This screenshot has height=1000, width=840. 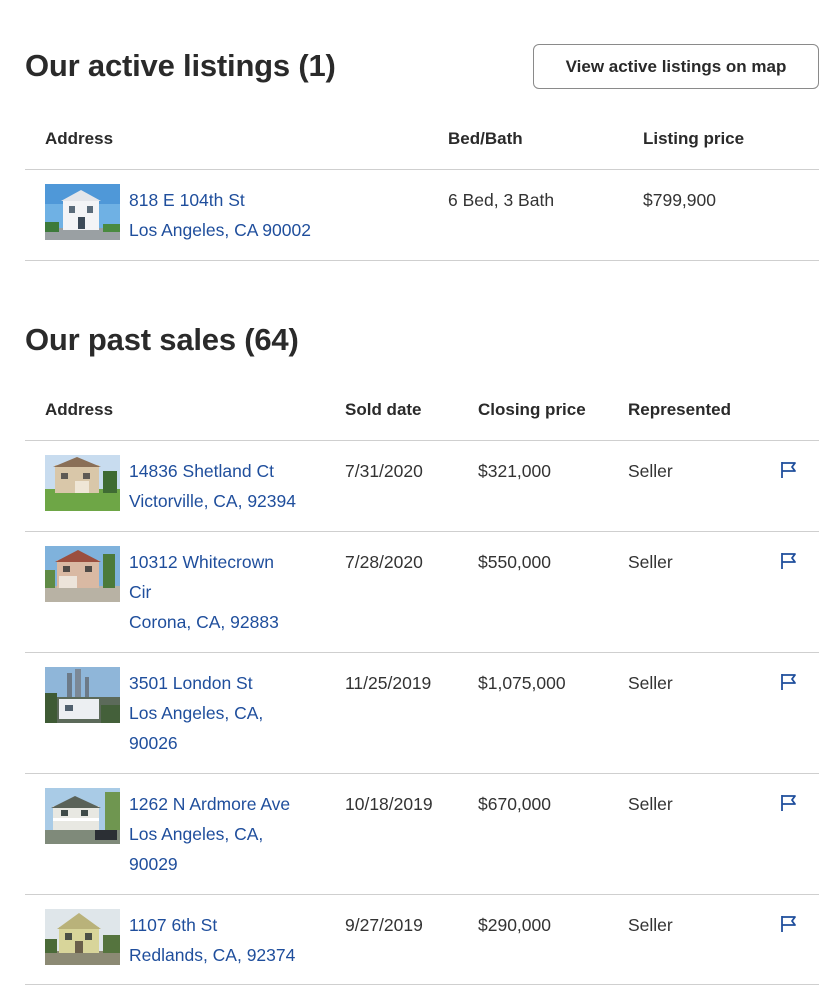 What do you see at coordinates (384, 471) in the screenshot?
I see `sold-date-value: 7/31/2020` at bounding box center [384, 471].